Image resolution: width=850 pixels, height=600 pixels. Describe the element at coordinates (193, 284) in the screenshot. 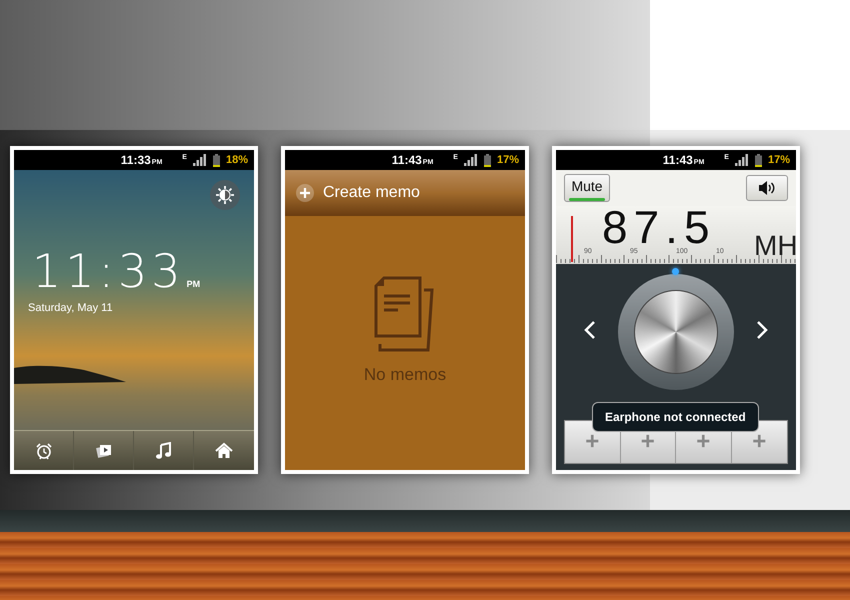

I see `clock-ampm: PM` at that location.